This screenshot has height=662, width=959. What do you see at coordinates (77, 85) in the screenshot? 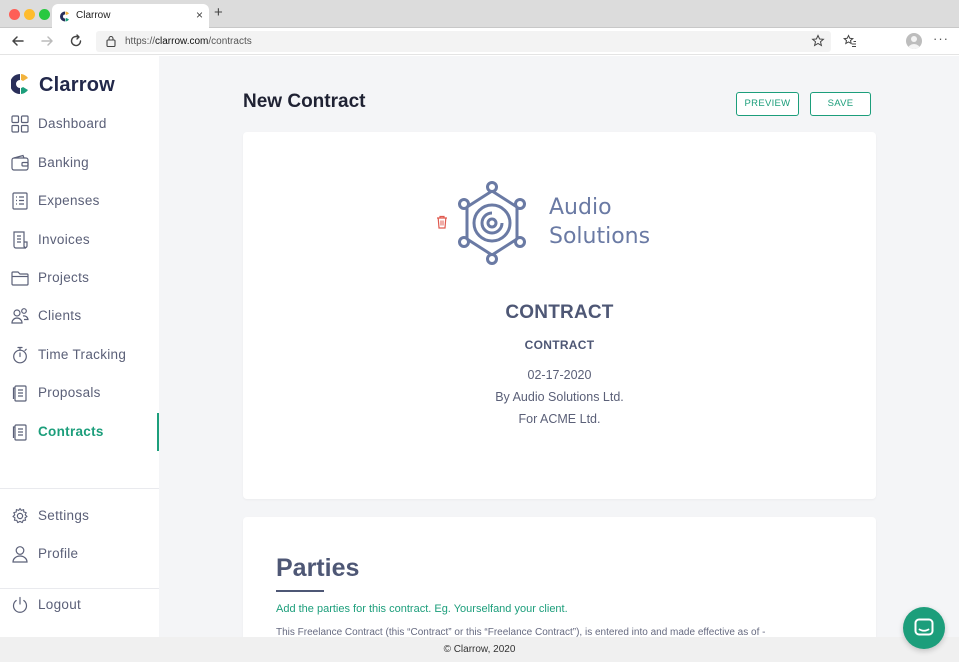
I see `brand-name: Clarrow` at bounding box center [77, 85].